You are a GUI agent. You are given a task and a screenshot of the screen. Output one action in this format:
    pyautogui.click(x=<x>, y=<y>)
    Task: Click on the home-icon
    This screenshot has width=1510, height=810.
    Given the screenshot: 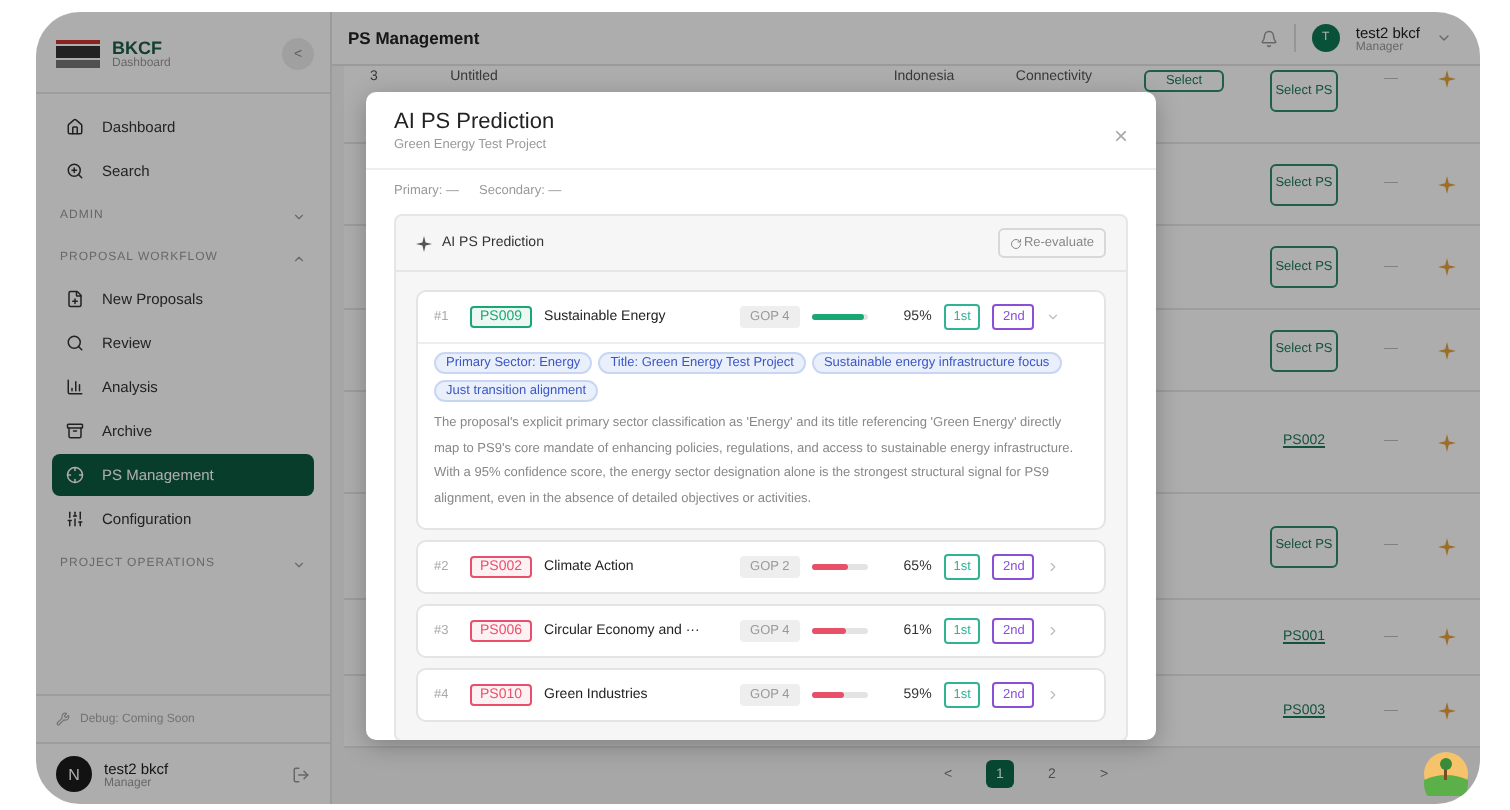 What is the action you would take?
    pyautogui.click(x=75, y=127)
    